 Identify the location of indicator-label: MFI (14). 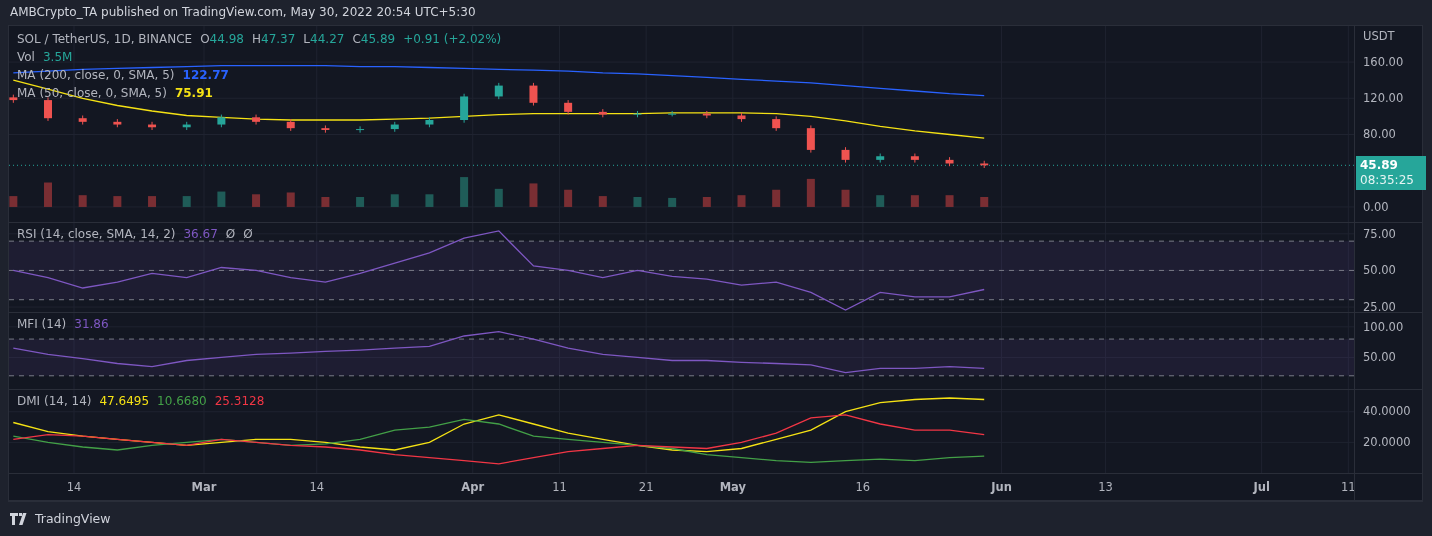
(42, 323).